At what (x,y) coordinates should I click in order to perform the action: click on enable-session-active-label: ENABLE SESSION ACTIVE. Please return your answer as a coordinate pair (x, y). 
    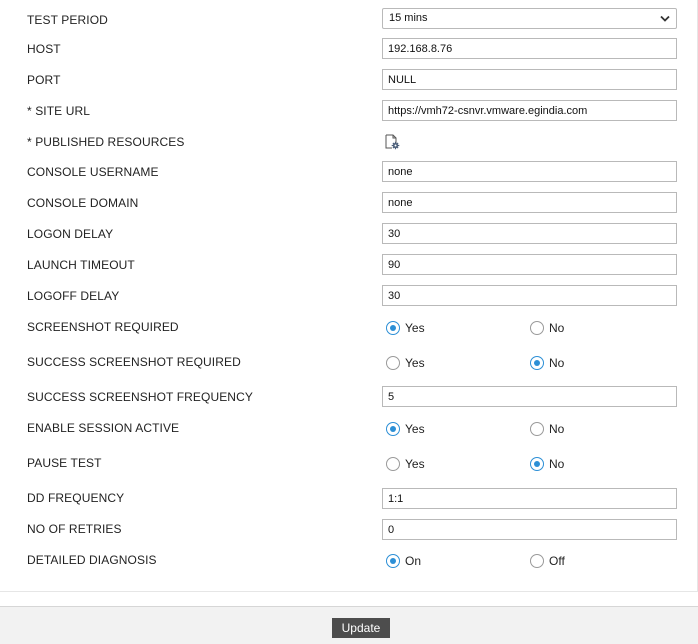
    Looking at the image, I should click on (103, 428).